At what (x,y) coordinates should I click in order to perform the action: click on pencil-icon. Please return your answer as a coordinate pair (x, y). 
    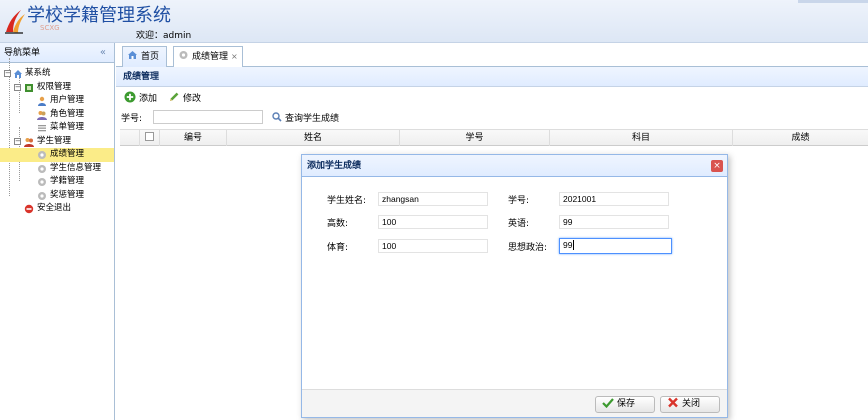
    Looking at the image, I should click on (174, 96).